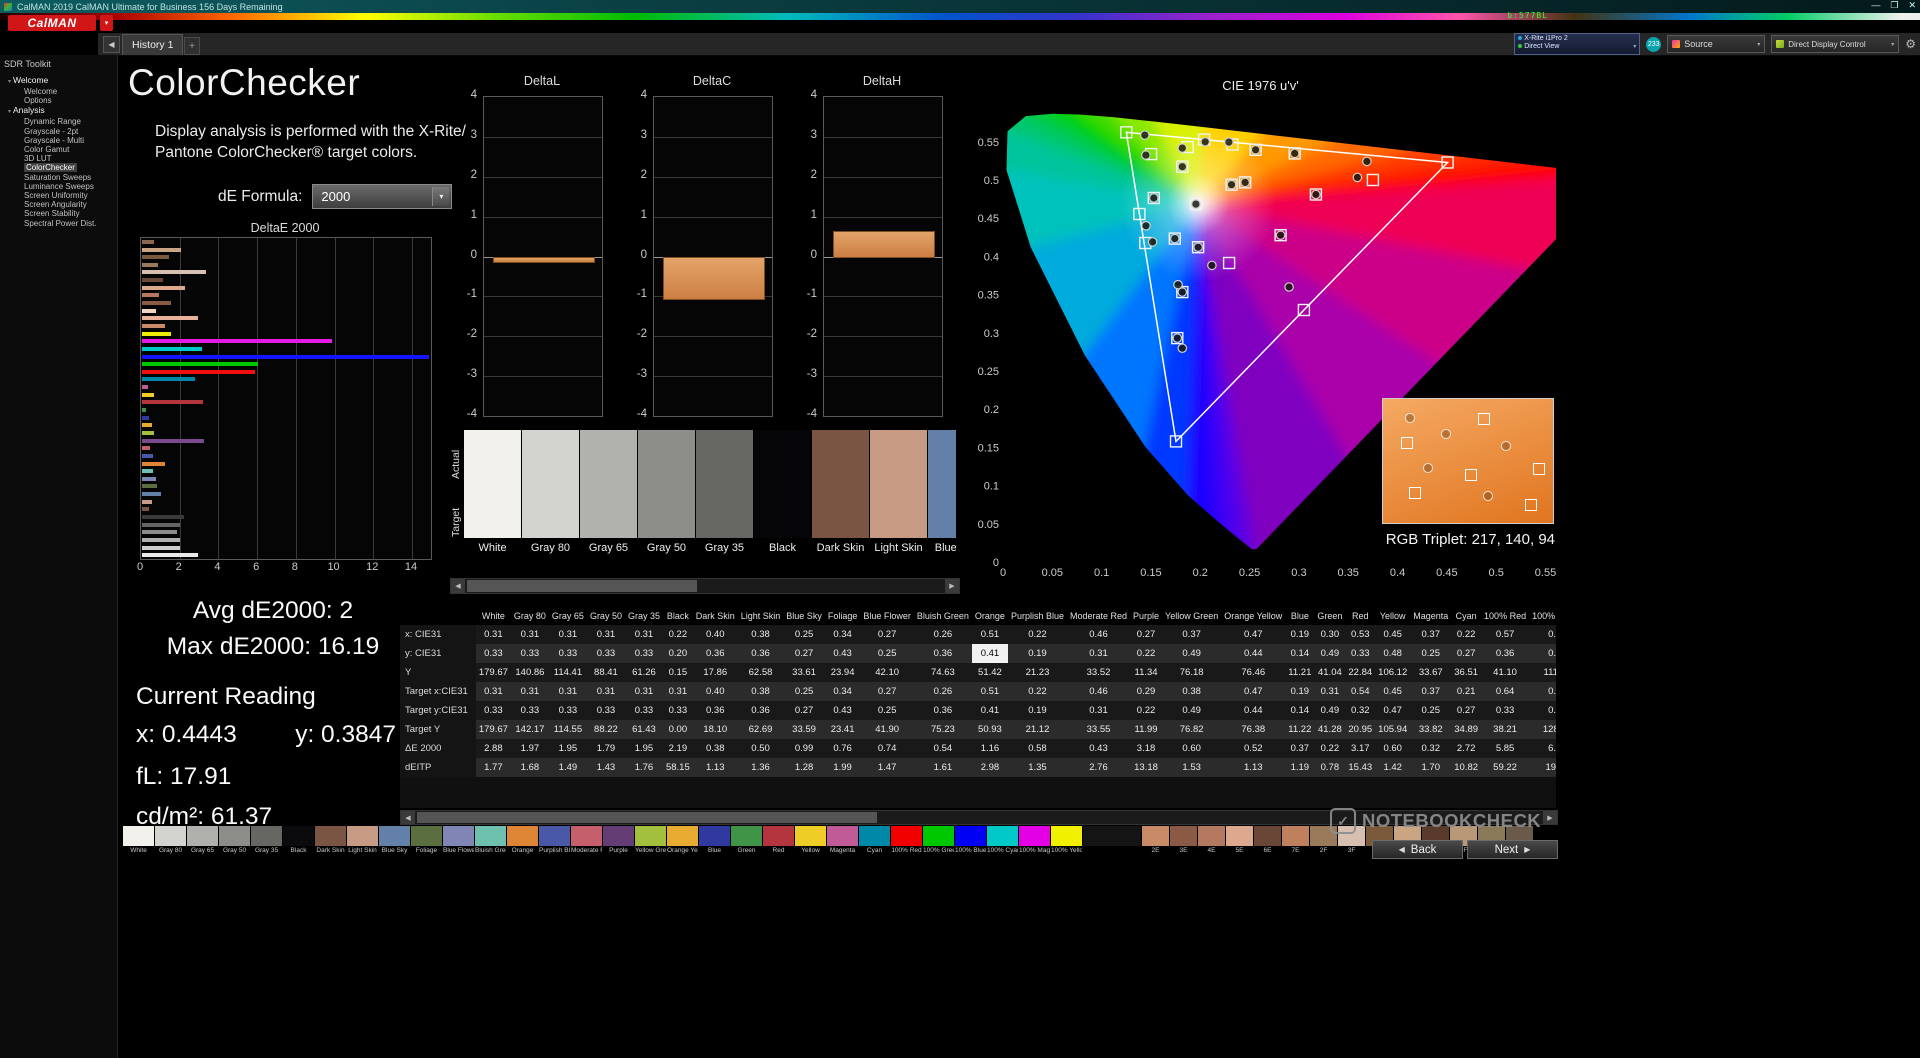 The width and height of the screenshot is (1920, 1058). What do you see at coordinates (843, 748) in the screenshot?
I see `table-cell: 0.76` at bounding box center [843, 748].